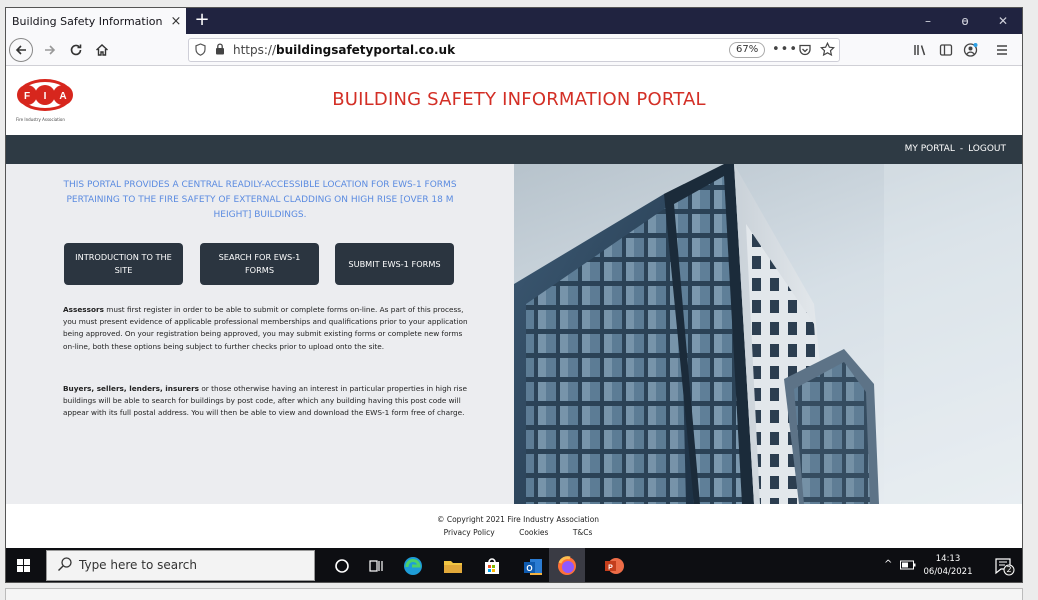 The height and width of the screenshot is (600, 1038). I want to click on close-window-button: ✕, so click(1003, 21).